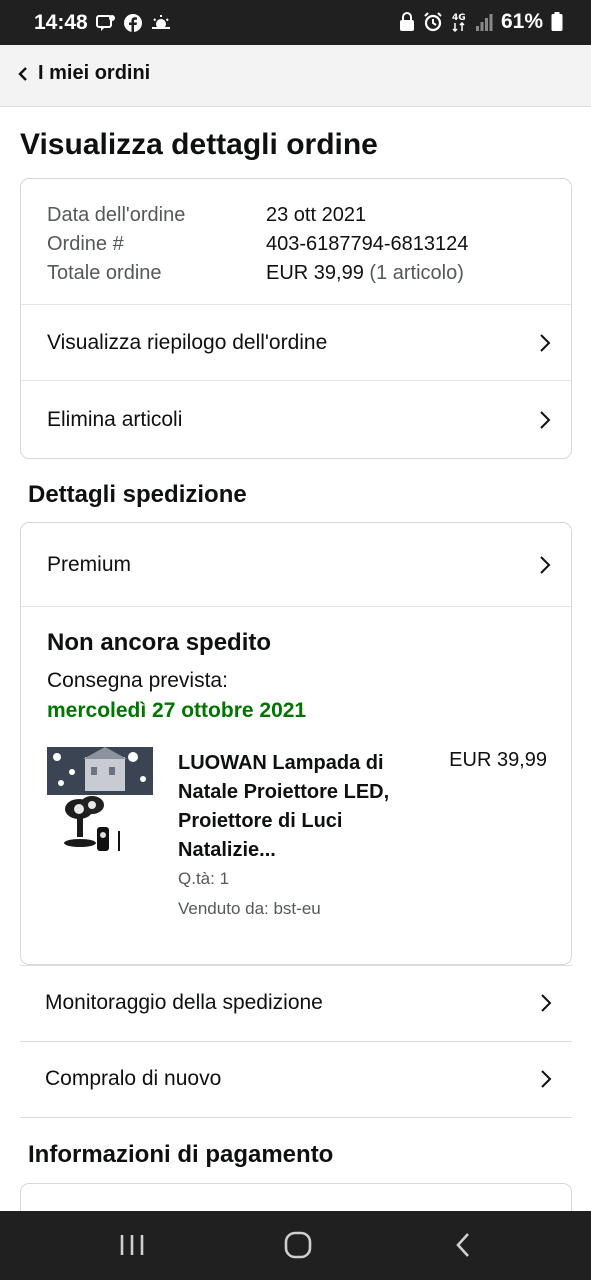 The width and height of the screenshot is (591, 1280). I want to click on delete-items-label: Elimina articoli, so click(115, 419).